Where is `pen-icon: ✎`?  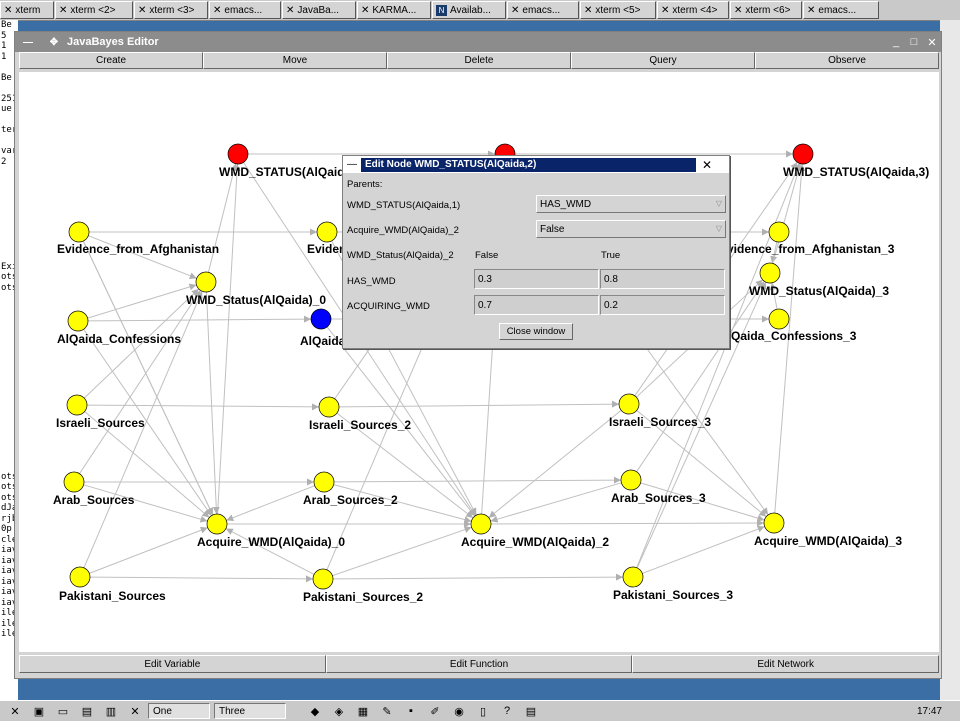 pen-icon: ✎ is located at coordinates (387, 711).